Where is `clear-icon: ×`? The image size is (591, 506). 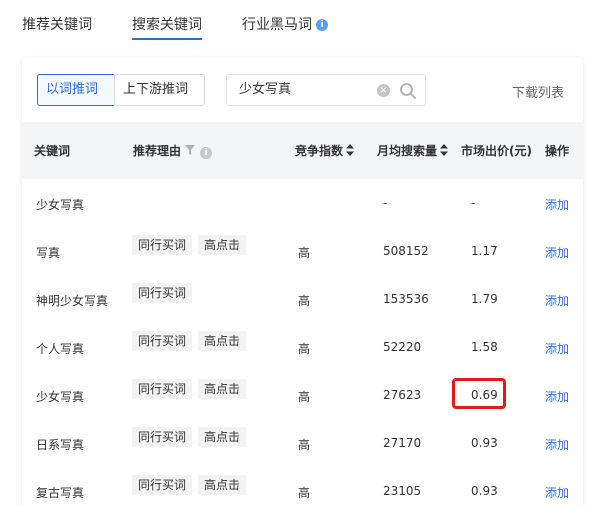 clear-icon: × is located at coordinates (383, 90).